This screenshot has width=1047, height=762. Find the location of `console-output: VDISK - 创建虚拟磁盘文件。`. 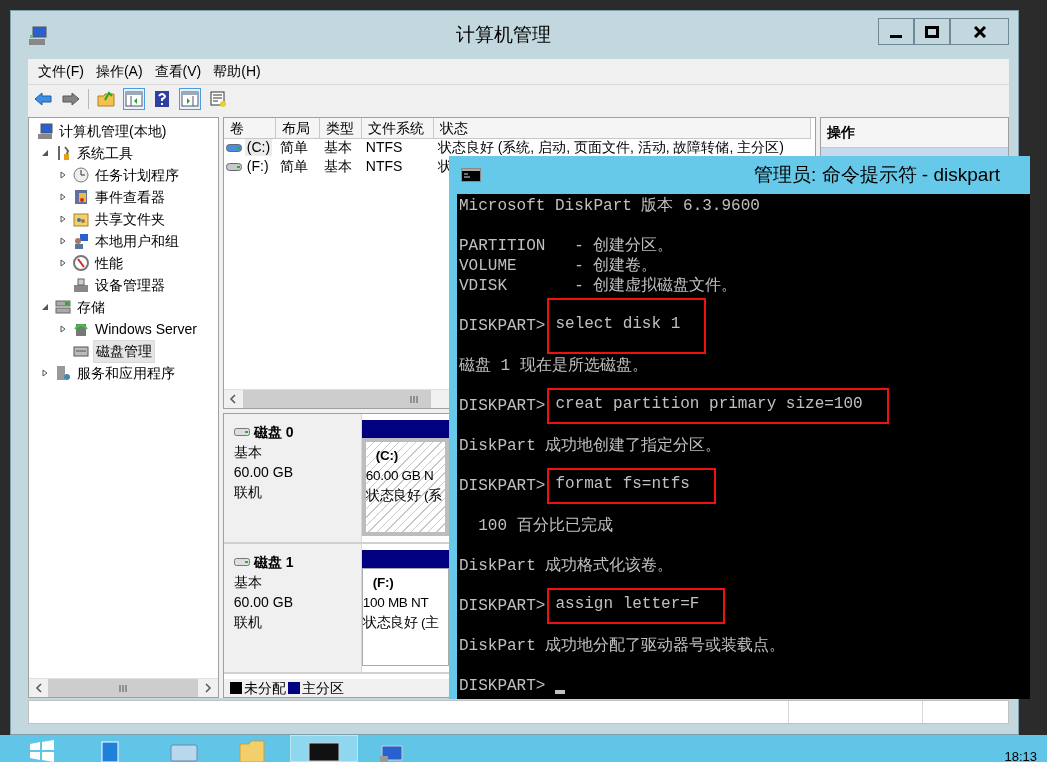

console-output: VDISK - 创建虚拟磁盘文件。 is located at coordinates (598, 286).